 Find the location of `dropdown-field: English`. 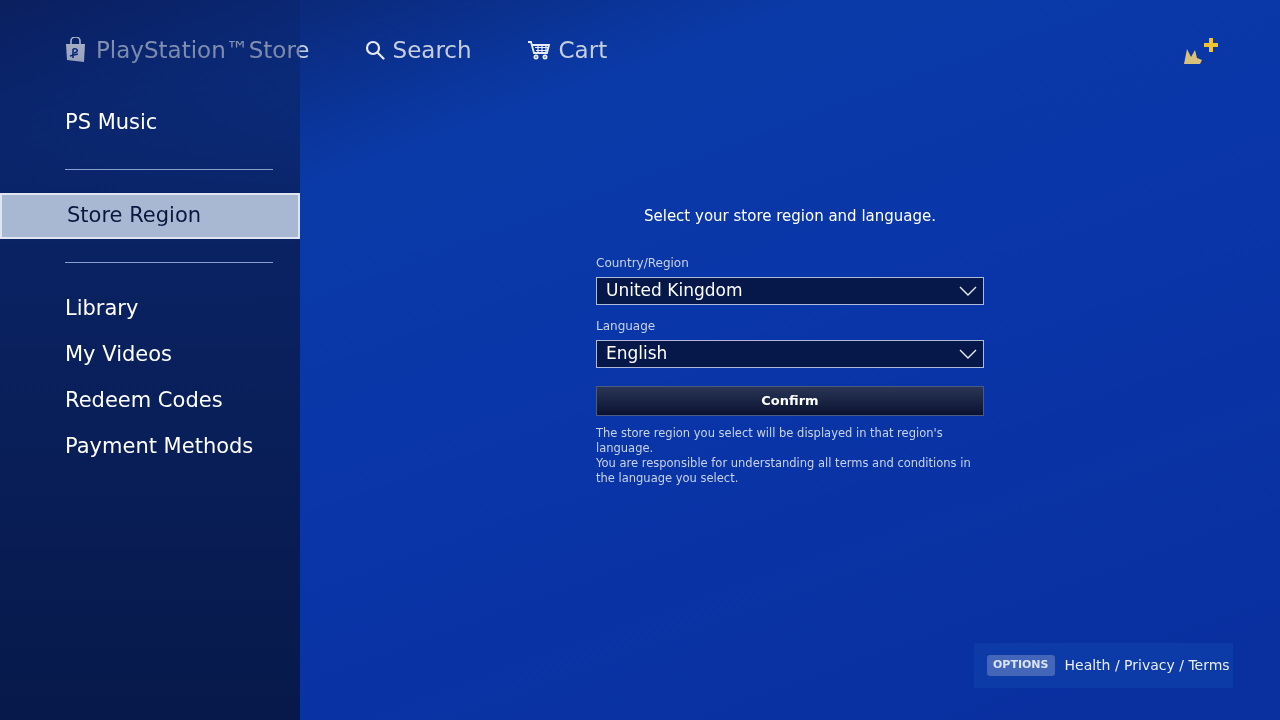

dropdown-field: English is located at coordinates (790, 353).